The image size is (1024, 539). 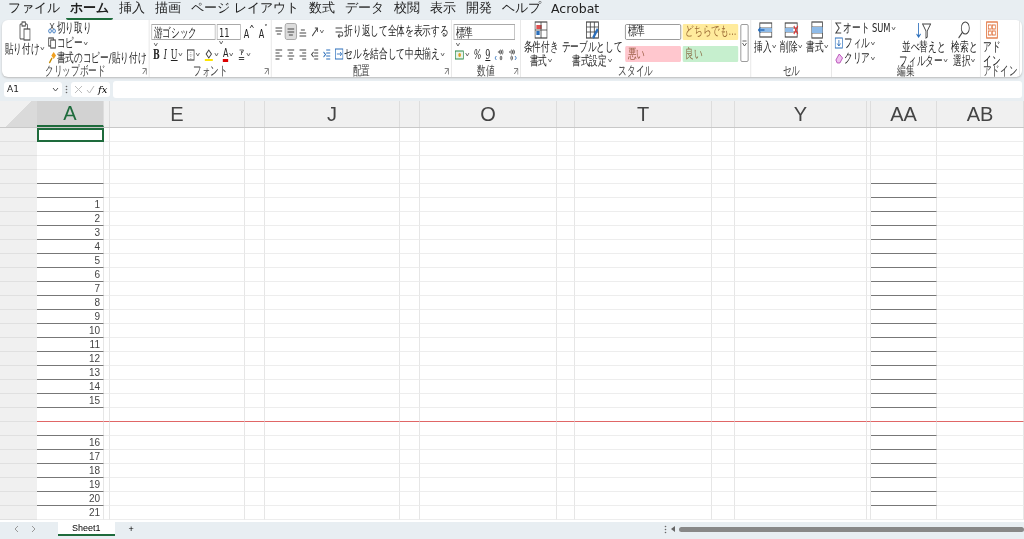 I want to click on grid-cell: 8, so click(x=70, y=303).